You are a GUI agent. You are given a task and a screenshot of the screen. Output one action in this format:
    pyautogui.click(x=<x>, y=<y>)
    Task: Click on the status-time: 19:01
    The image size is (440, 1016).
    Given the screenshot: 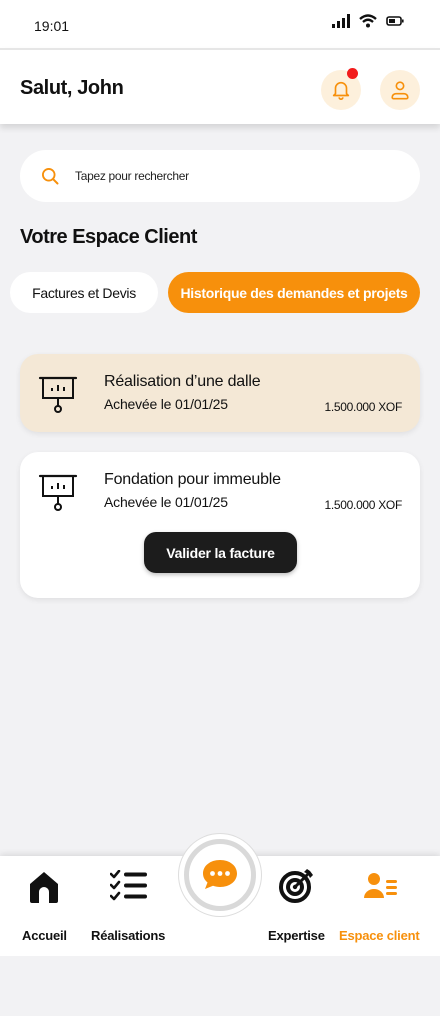 What is the action you would take?
    pyautogui.click(x=52, y=26)
    